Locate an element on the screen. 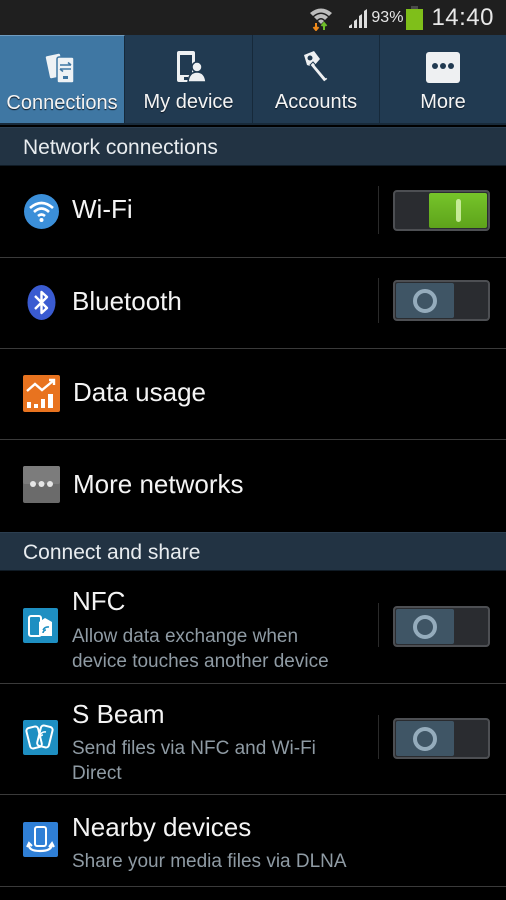 The image size is (506, 900). item-title: Wi-Fi is located at coordinates (102, 209).